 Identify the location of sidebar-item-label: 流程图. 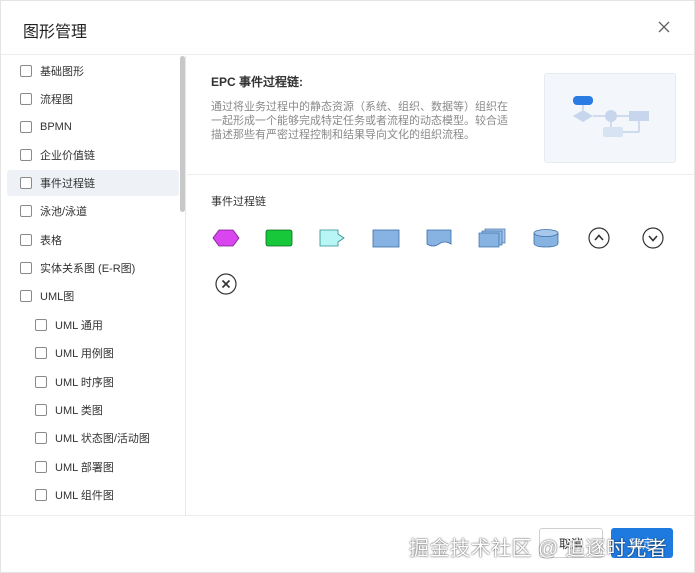
(56, 100).